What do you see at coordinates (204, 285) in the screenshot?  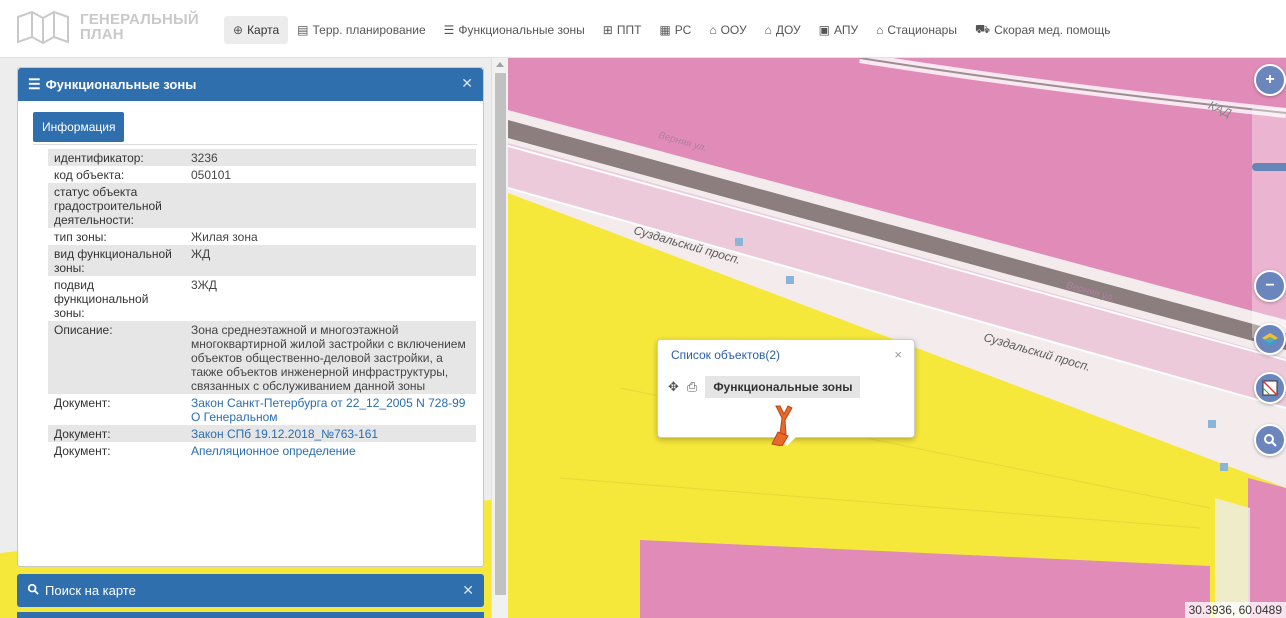 I see `attribute-value: 3ЖД` at bounding box center [204, 285].